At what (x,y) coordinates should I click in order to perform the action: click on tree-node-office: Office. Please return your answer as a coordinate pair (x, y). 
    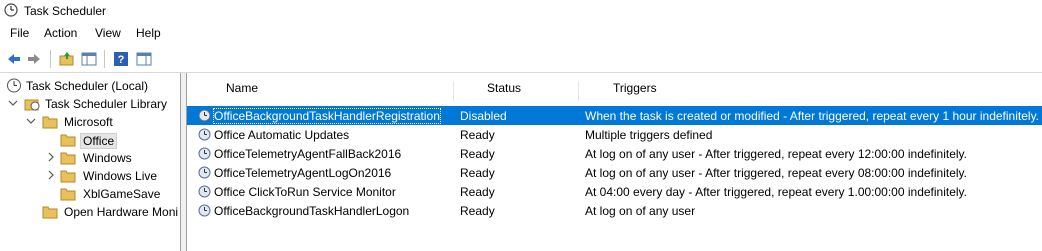
    Looking at the image, I should click on (90, 140).